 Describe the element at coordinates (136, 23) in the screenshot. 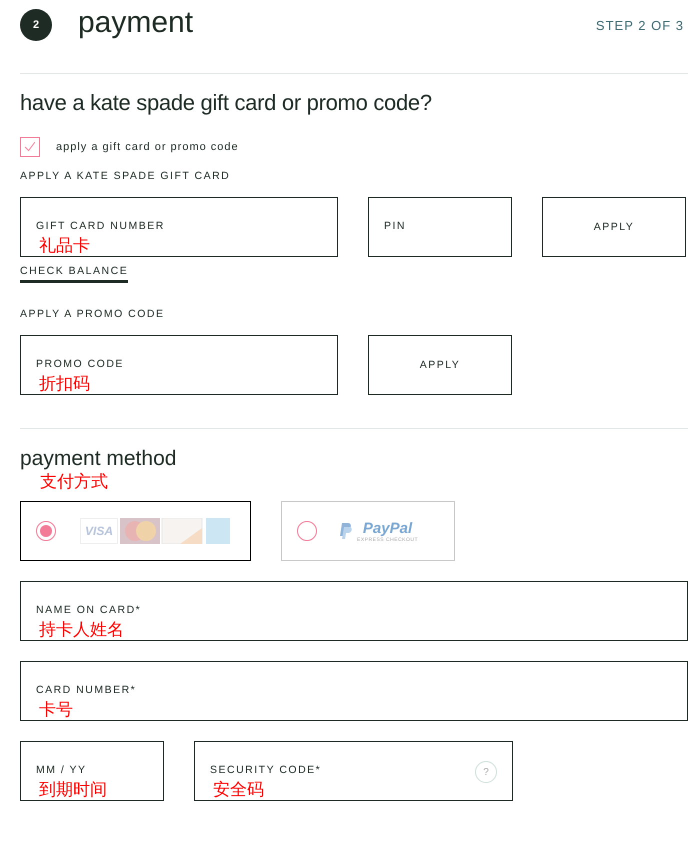

I see `section-title: payment` at that location.